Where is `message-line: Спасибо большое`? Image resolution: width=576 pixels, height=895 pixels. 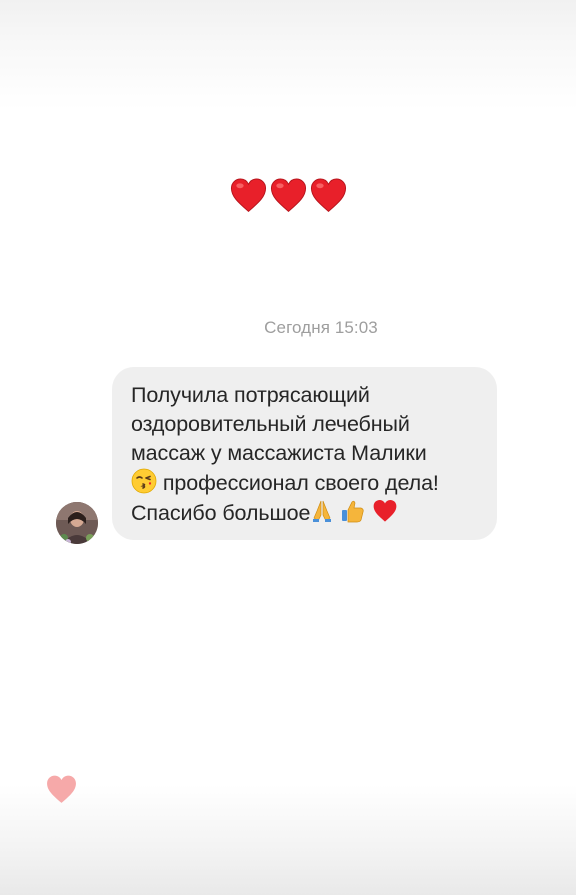
message-line: Спасибо большое is located at coordinates (307, 513).